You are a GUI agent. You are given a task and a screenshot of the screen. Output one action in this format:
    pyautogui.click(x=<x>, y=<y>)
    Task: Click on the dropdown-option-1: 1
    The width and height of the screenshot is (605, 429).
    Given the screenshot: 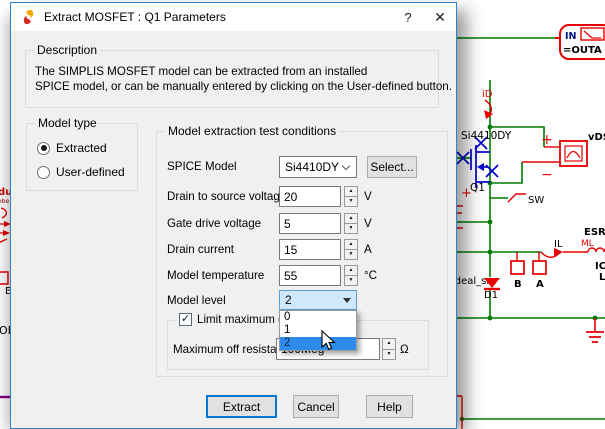 What is the action you would take?
    pyautogui.click(x=318, y=330)
    